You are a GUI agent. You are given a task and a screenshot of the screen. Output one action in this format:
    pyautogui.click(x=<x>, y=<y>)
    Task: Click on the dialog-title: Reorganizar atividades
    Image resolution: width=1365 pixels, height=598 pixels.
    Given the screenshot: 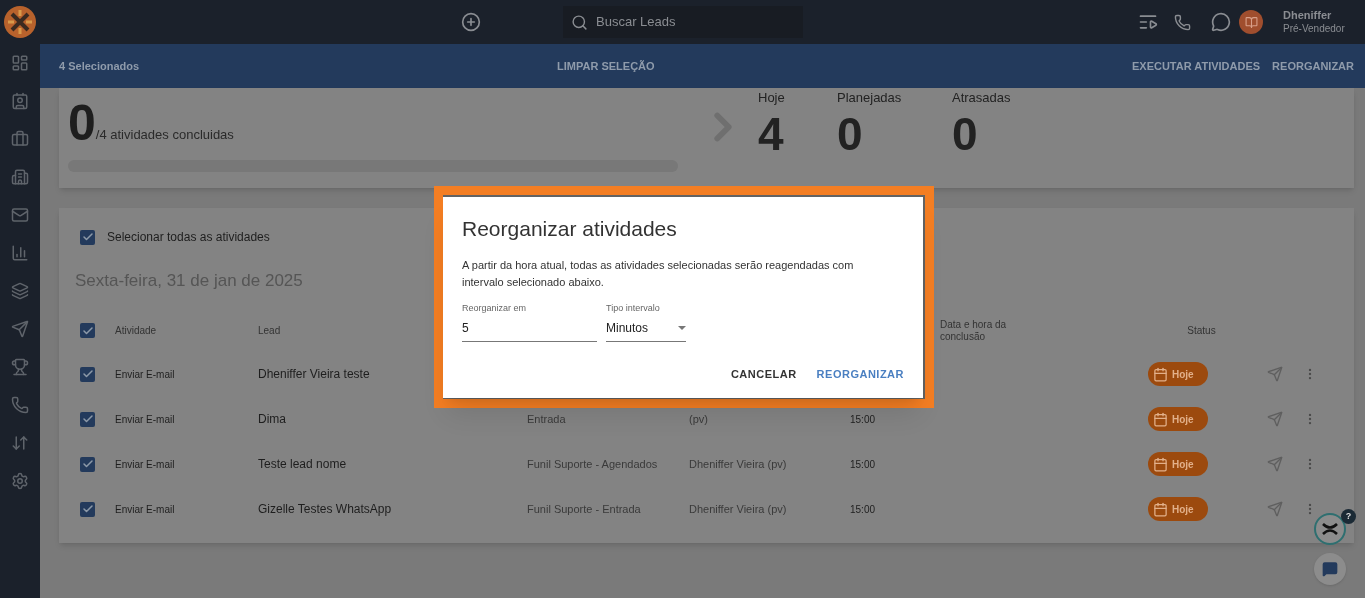 What is the action you would take?
    pyautogui.click(x=570, y=229)
    